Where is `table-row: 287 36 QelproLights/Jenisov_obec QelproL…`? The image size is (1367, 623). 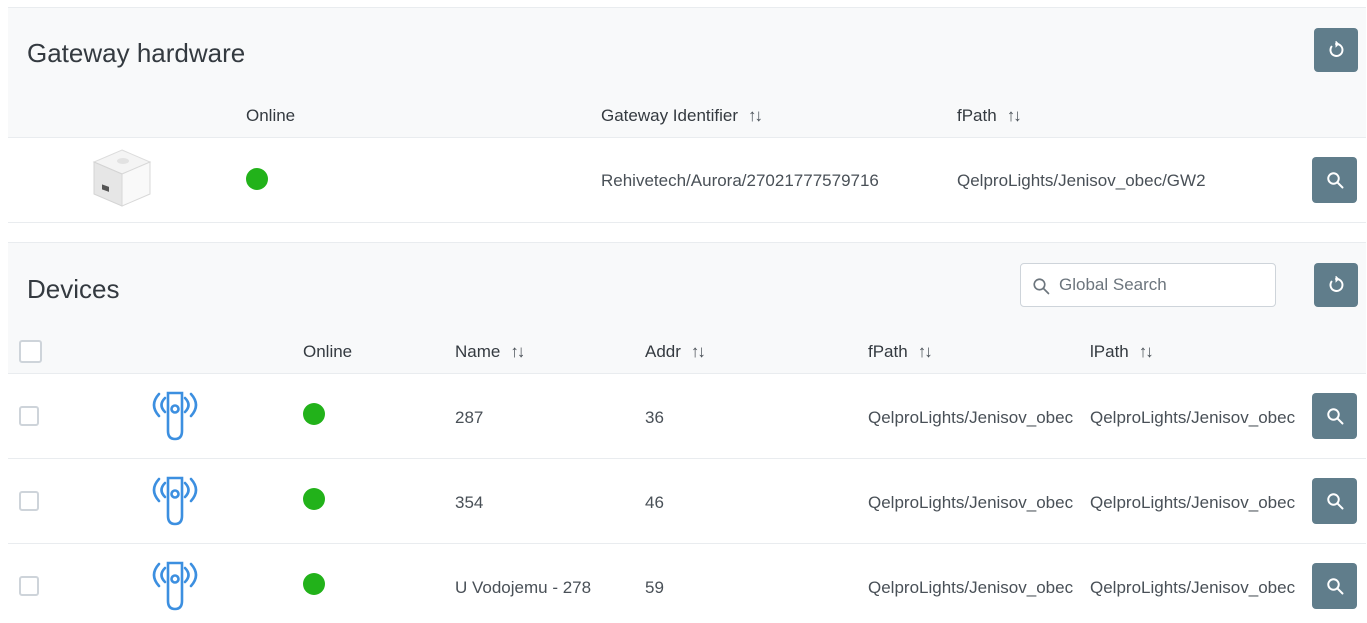 table-row: 287 36 QelproLights/Jenisov_obec QelproL… is located at coordinates (687, 416).